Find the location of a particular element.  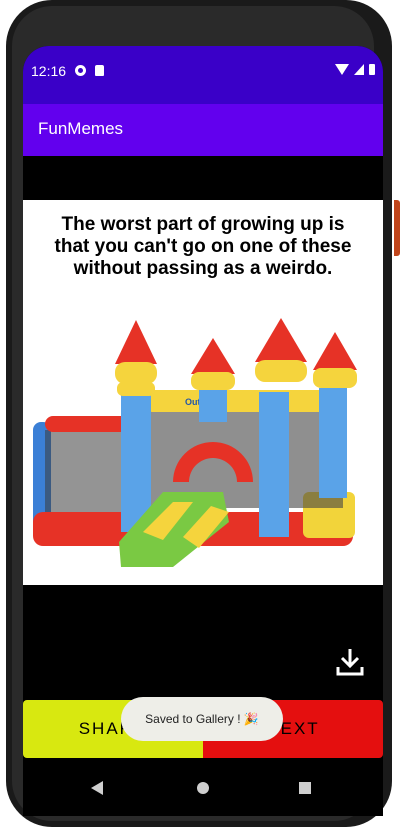

sd-card-icon is located at coordinates (99, 70).